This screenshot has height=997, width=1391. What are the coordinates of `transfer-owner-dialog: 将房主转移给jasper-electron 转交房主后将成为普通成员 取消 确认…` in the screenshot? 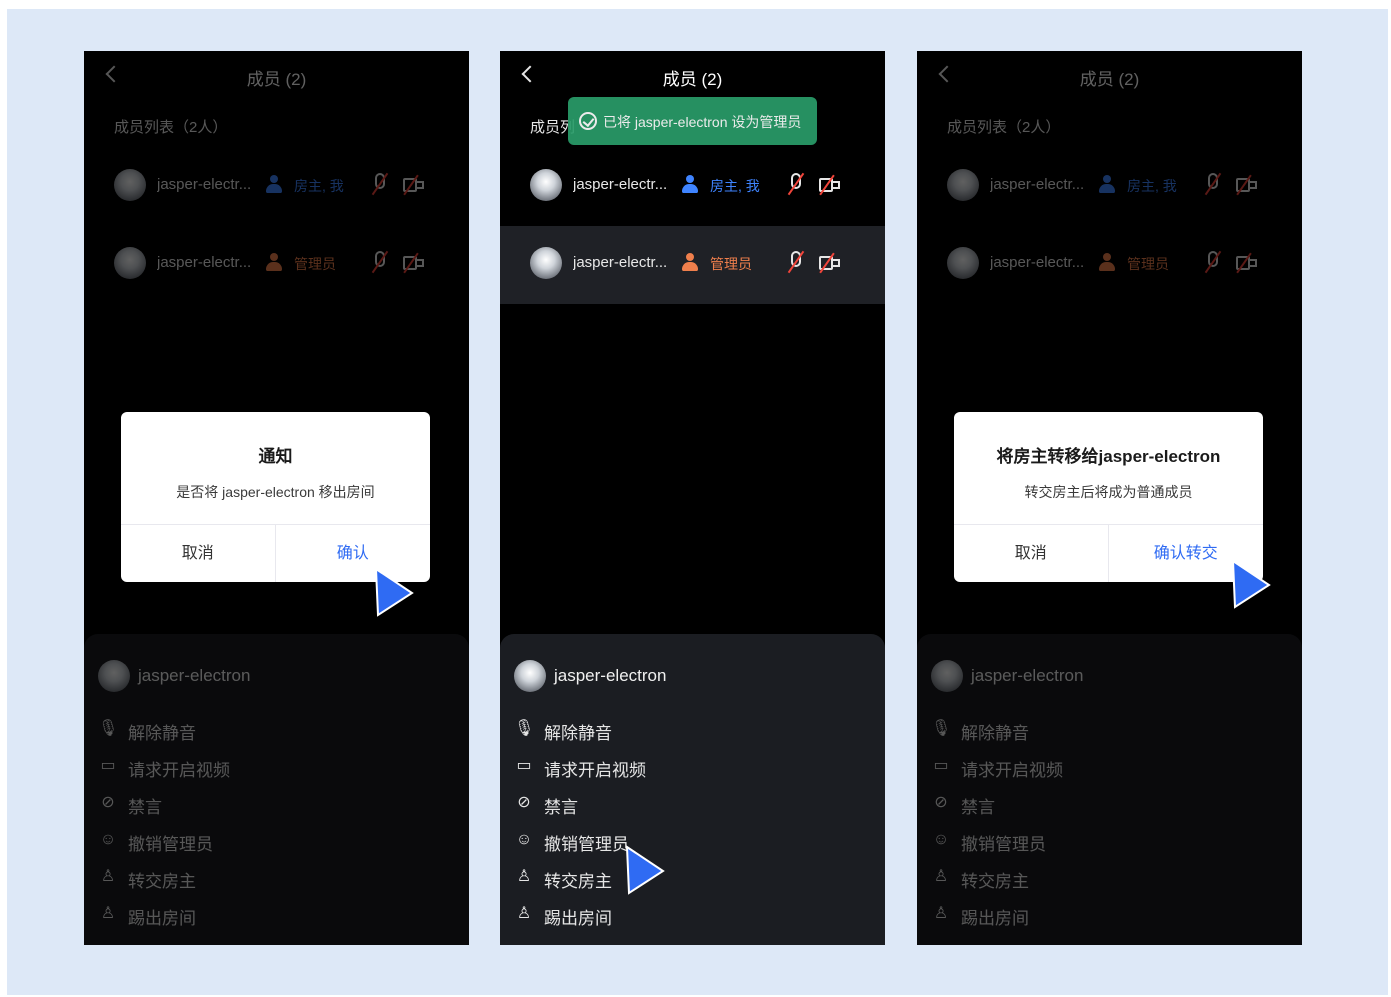 It's located at (1108, 497).